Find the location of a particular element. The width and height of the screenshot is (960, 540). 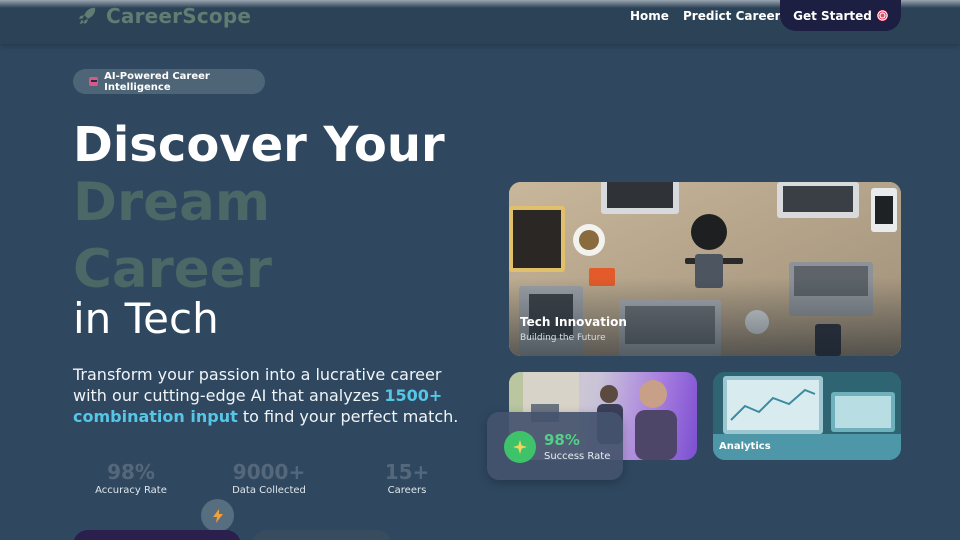

stat-accuracy: 98% Accuracy Rate is located at coordinates (131, 478).